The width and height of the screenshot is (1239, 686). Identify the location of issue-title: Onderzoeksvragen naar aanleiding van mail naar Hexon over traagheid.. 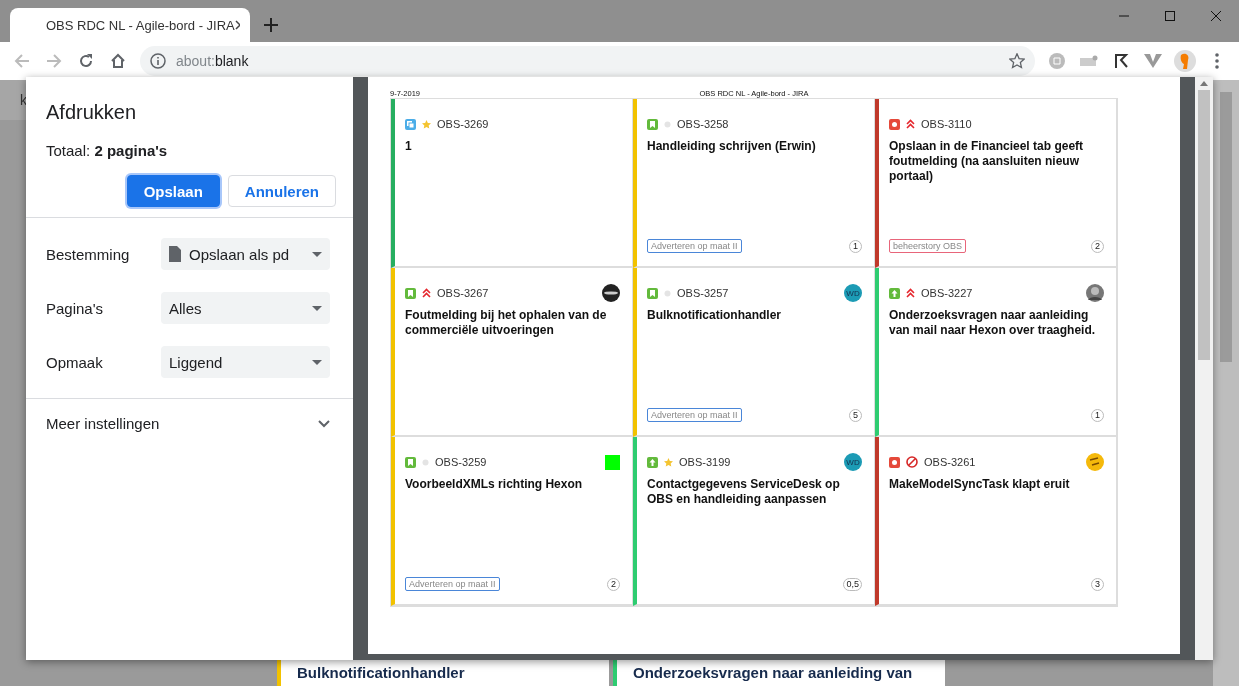
(993, 323).